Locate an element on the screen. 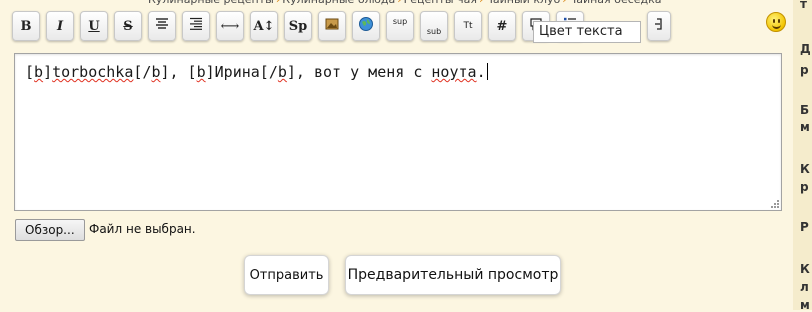 The height and width of the screenshot is (312, 812). italic-icon: I is located at coordinates (60, 26).